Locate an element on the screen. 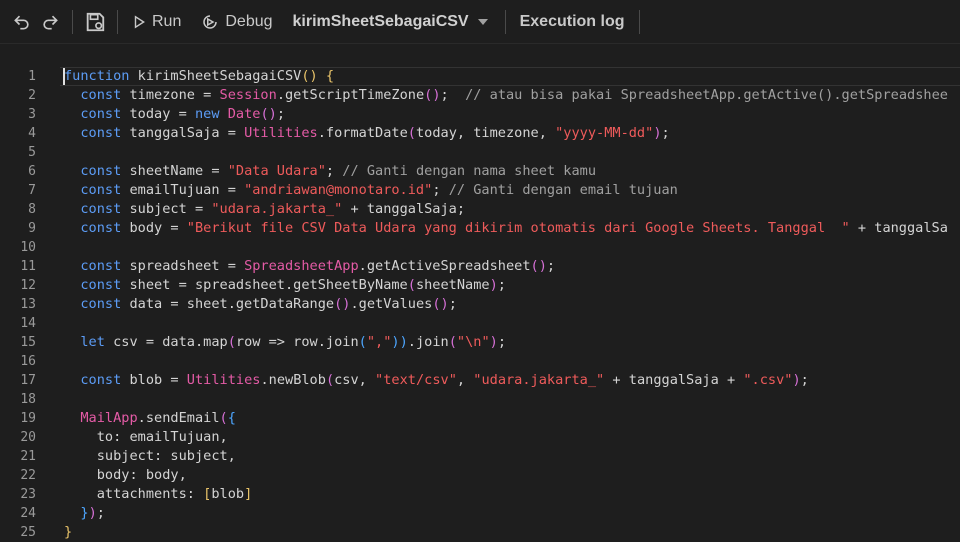 The width and height of the screenshot is (960, 542). code-text: subject: subject, is located at coordinates (150, 456).